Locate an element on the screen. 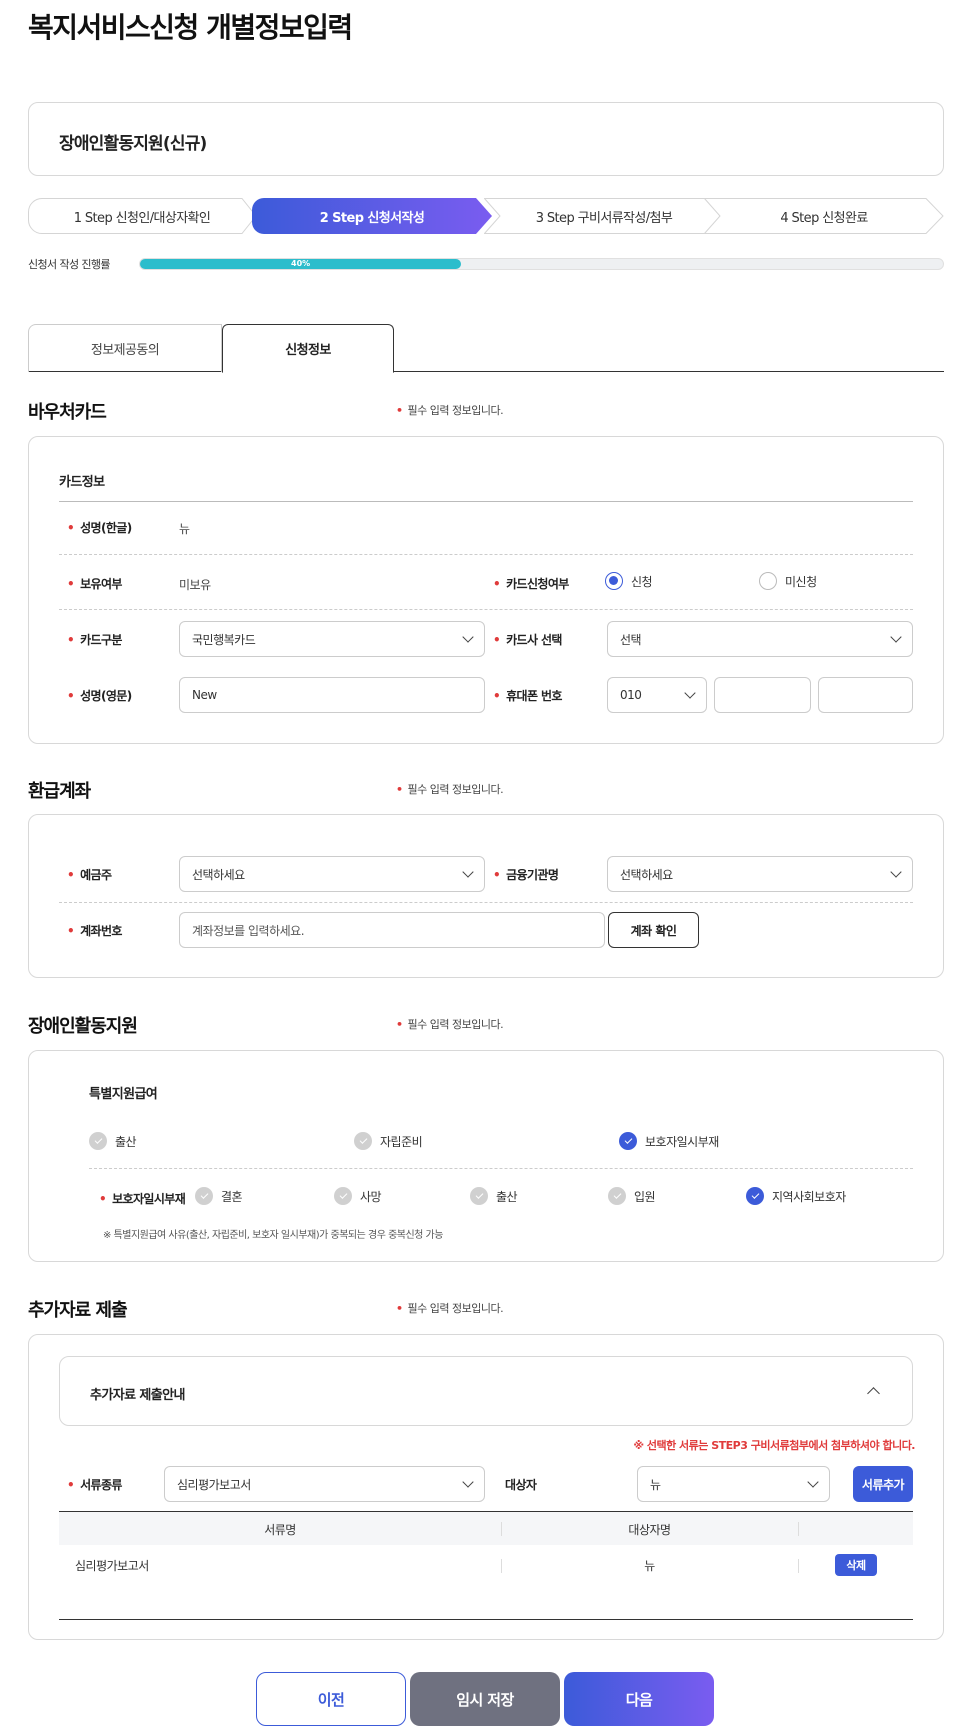 Image resolution: width=966 pixels, height=1734 pixels. delete-button: 삭제 is located at coordinates (856, 1565).